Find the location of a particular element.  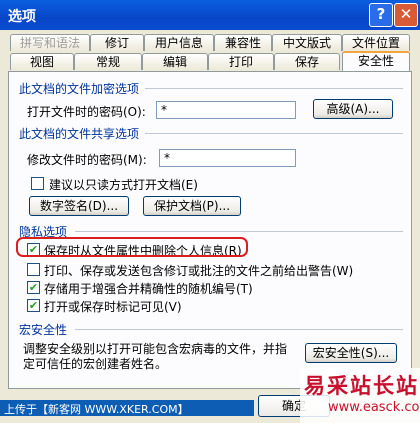

tab-row-front: 视图 常规 编辑 打印 保存 安全性 is located at coordinates (210, 61).